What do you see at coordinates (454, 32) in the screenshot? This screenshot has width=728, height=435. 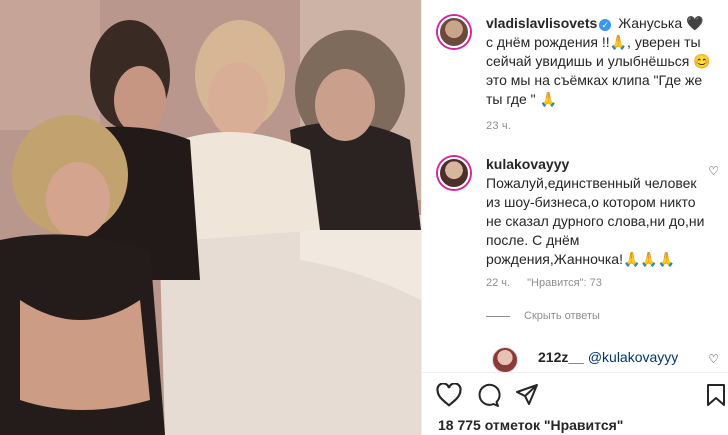 I see `author-avatar` at bounding box center [454, 32].